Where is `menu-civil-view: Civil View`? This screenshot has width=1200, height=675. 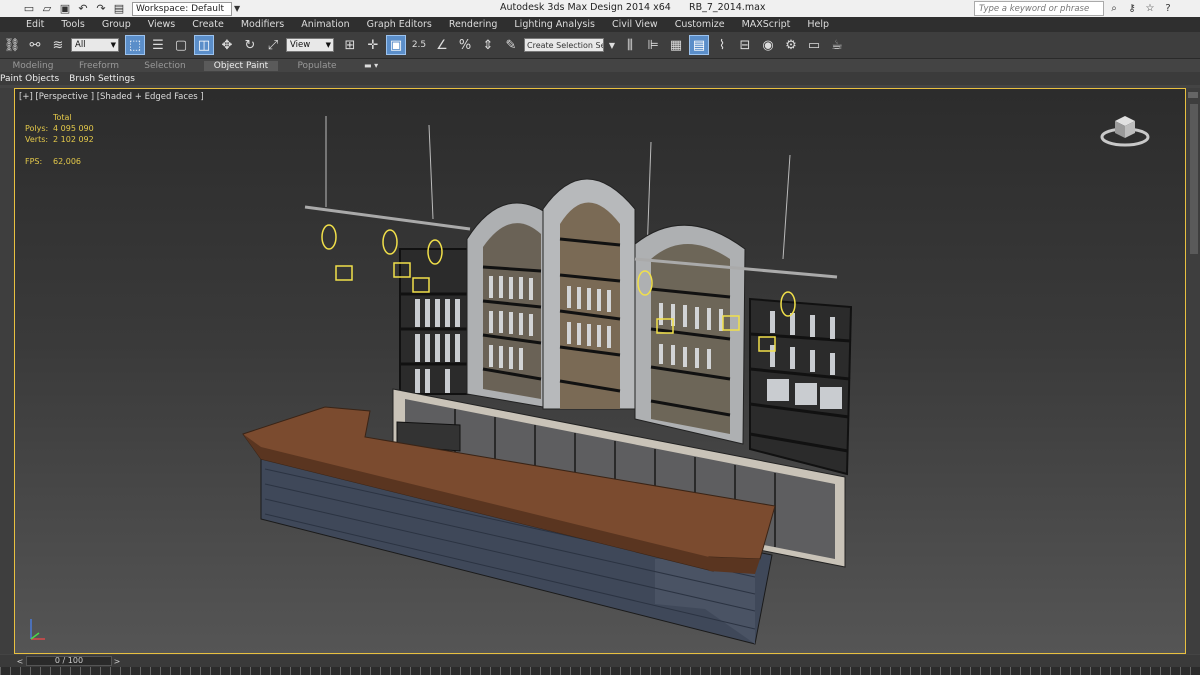 menu-civil-view: Civil View is located at coordinates (635, 24).